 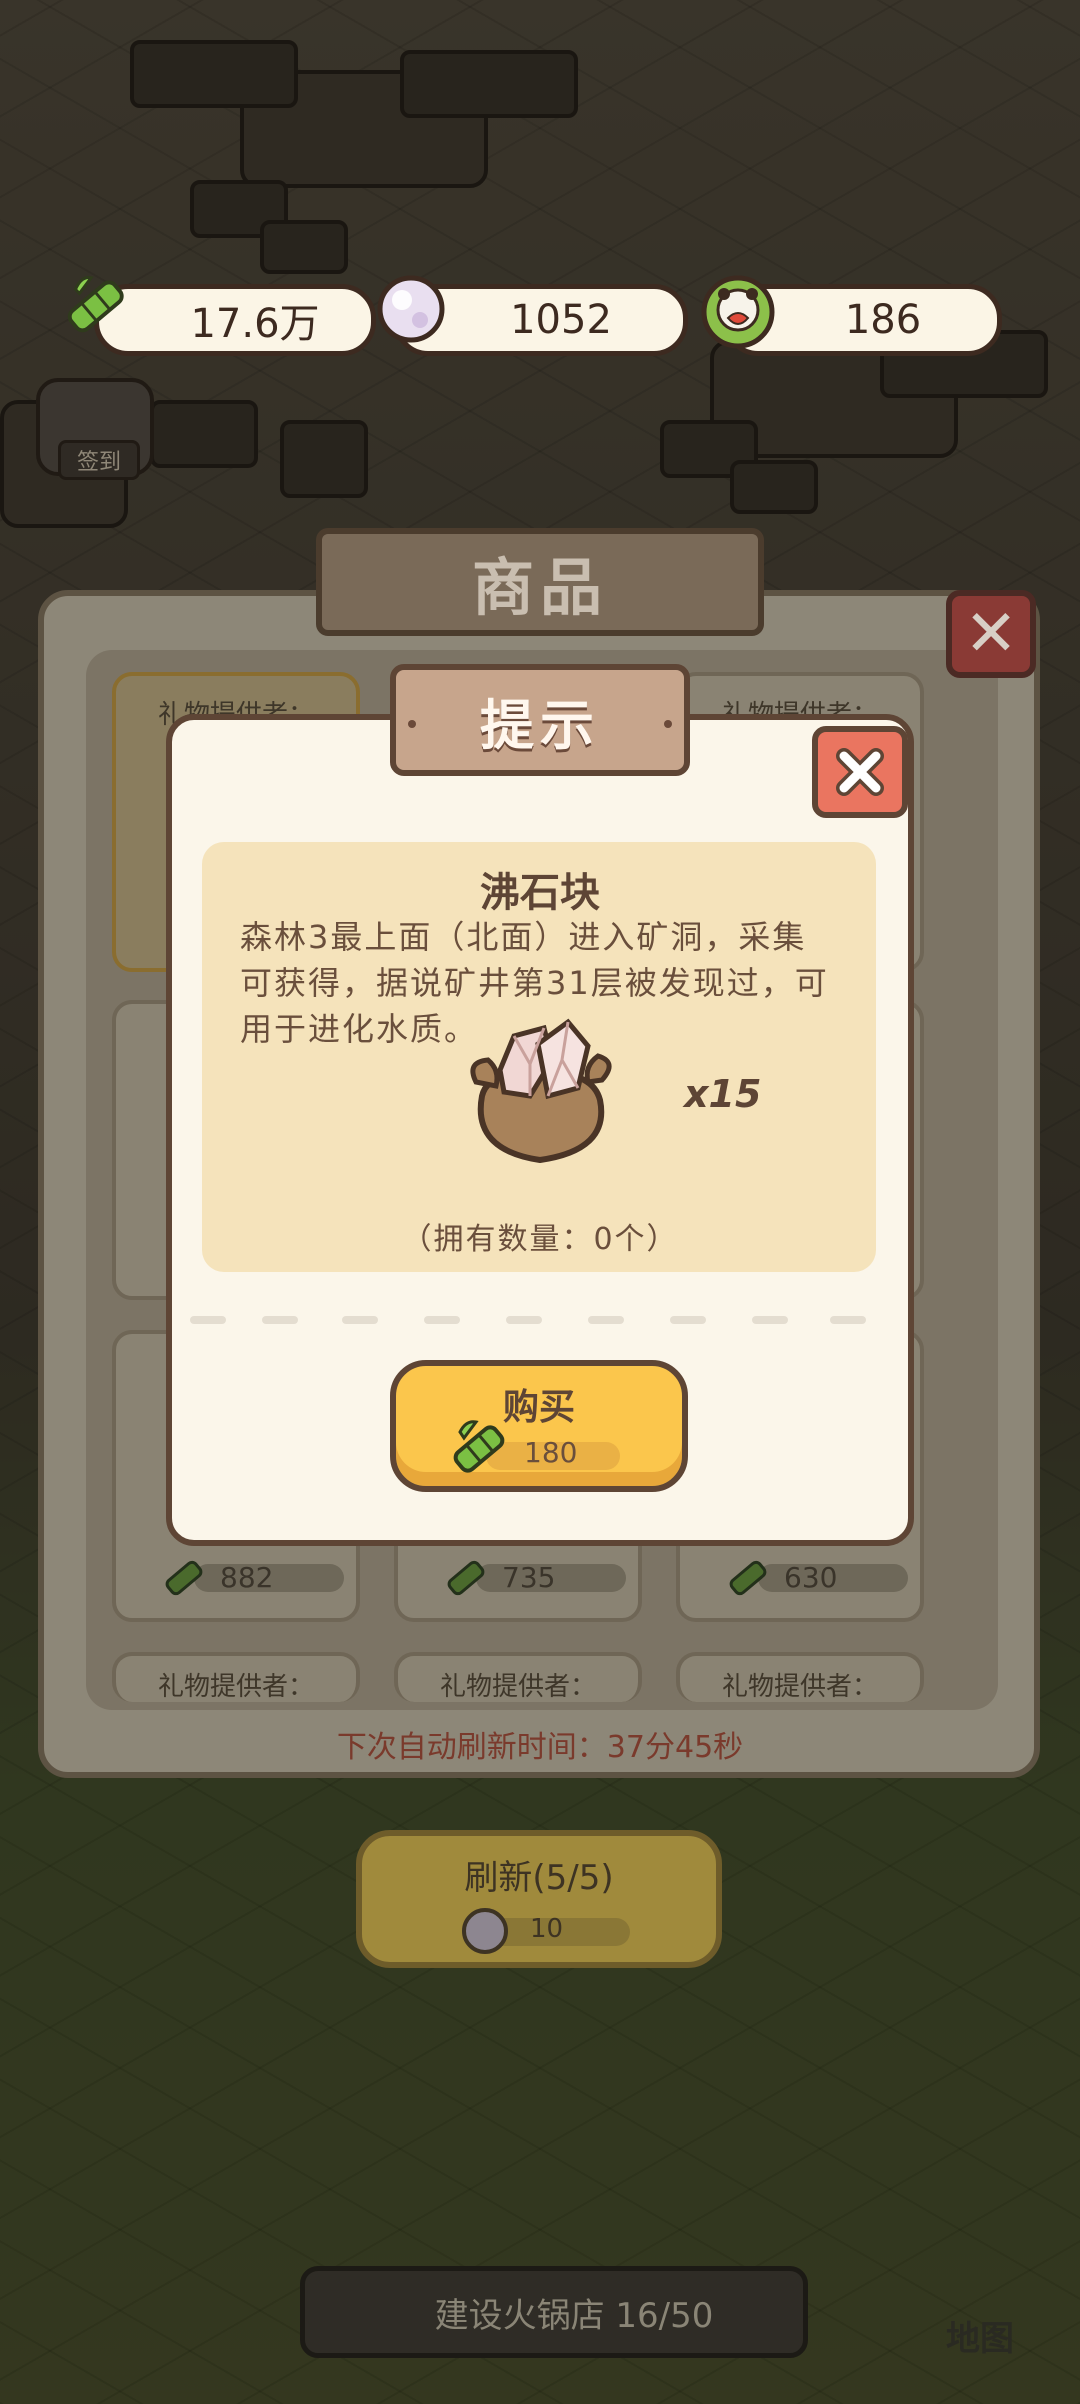 I want to click on price-value: 882, so click(x=247, y=1577).